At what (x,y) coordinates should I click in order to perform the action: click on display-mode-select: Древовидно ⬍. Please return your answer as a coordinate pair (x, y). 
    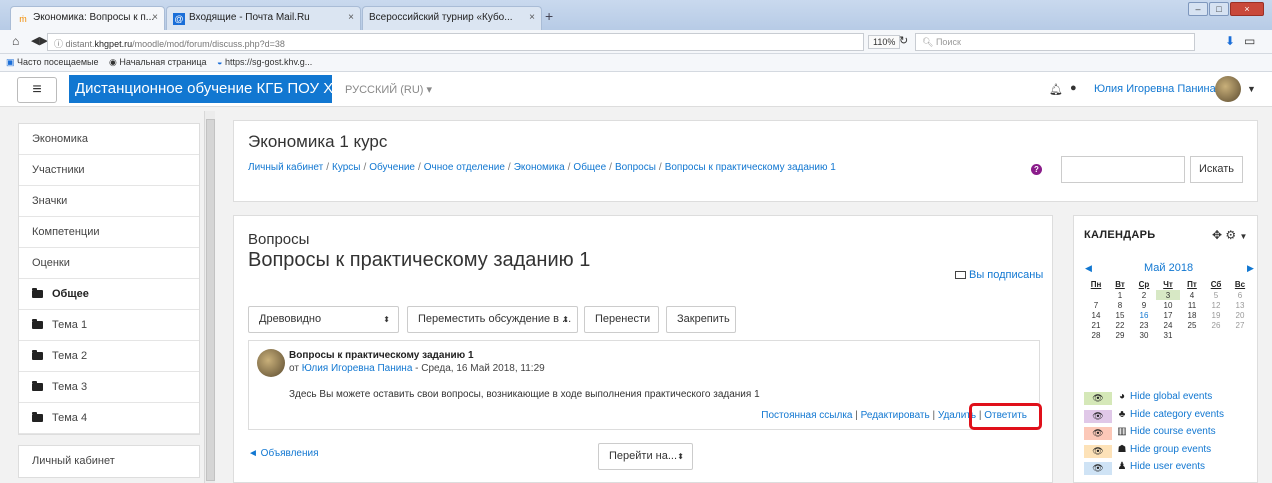
    Looking at the image, I should click on (323, 319).